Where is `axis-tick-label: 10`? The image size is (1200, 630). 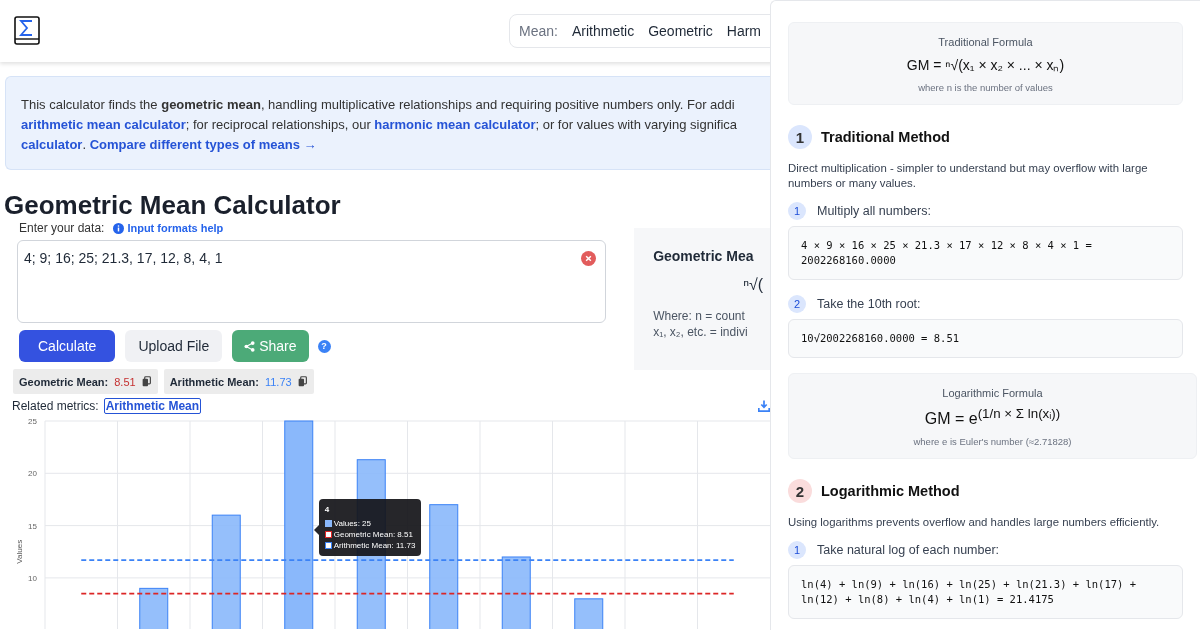 axis-tick-label: 10 is located at coordinates (32, 578).